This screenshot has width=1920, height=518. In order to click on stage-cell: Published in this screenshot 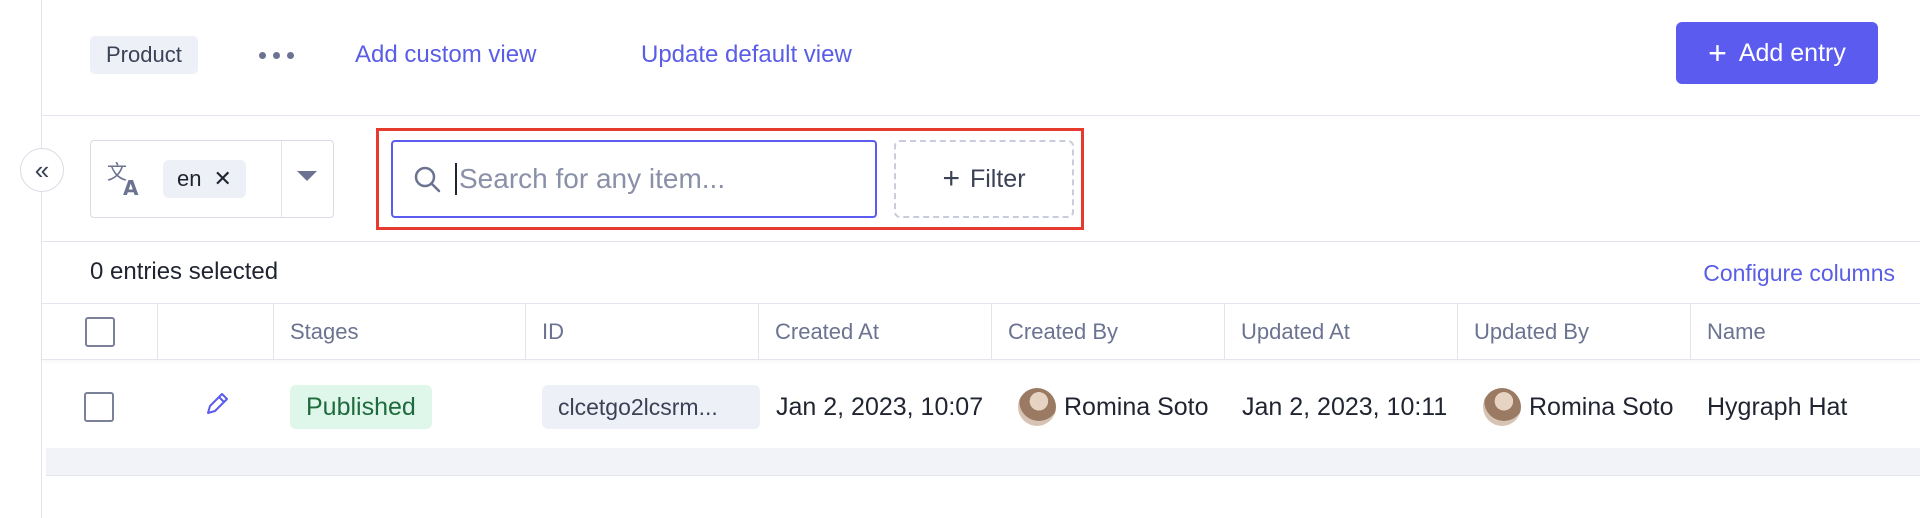, I will do `click(361, 407)`.